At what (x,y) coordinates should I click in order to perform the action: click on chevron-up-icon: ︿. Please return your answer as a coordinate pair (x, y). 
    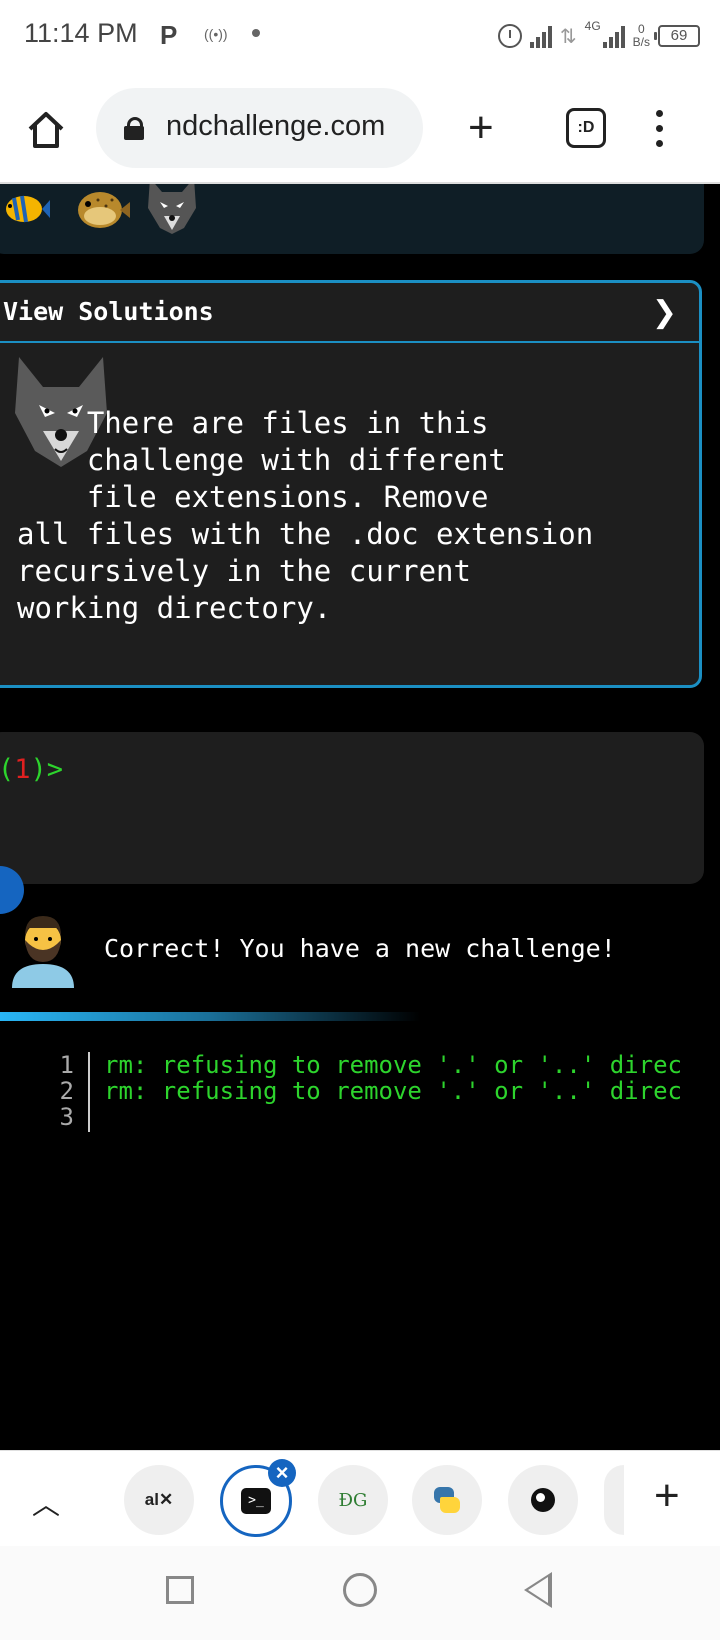
    Looking at the image, I should click on (46, 1503).